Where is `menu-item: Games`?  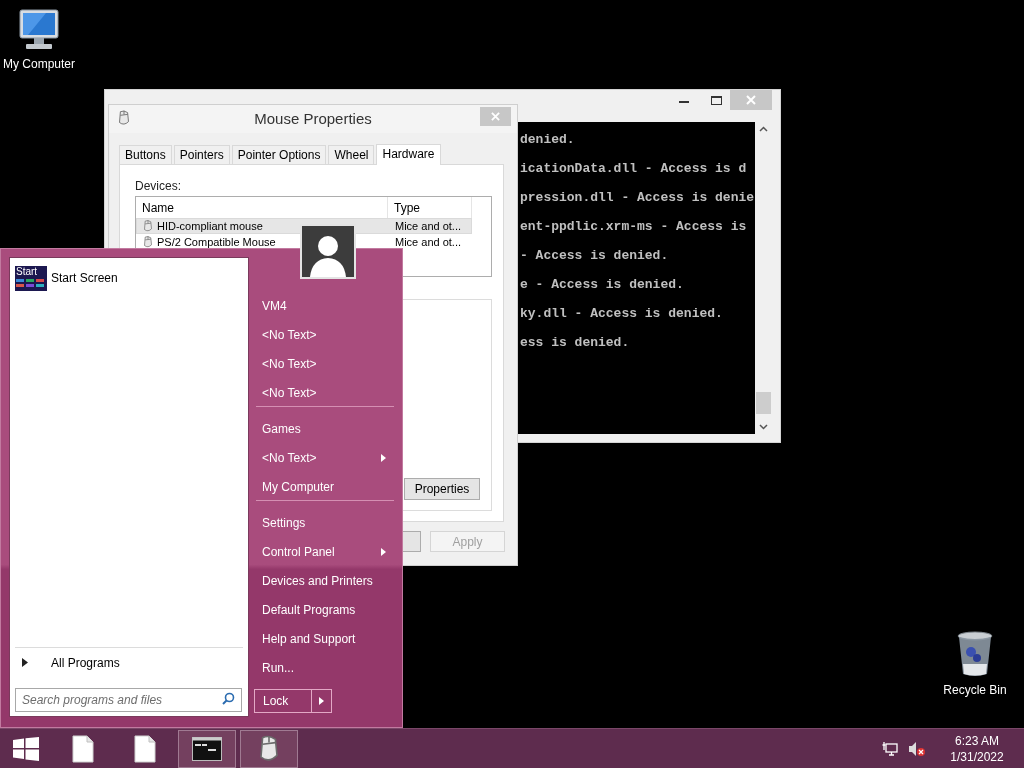 menu-item: Games is located at coordinates (324, 428).